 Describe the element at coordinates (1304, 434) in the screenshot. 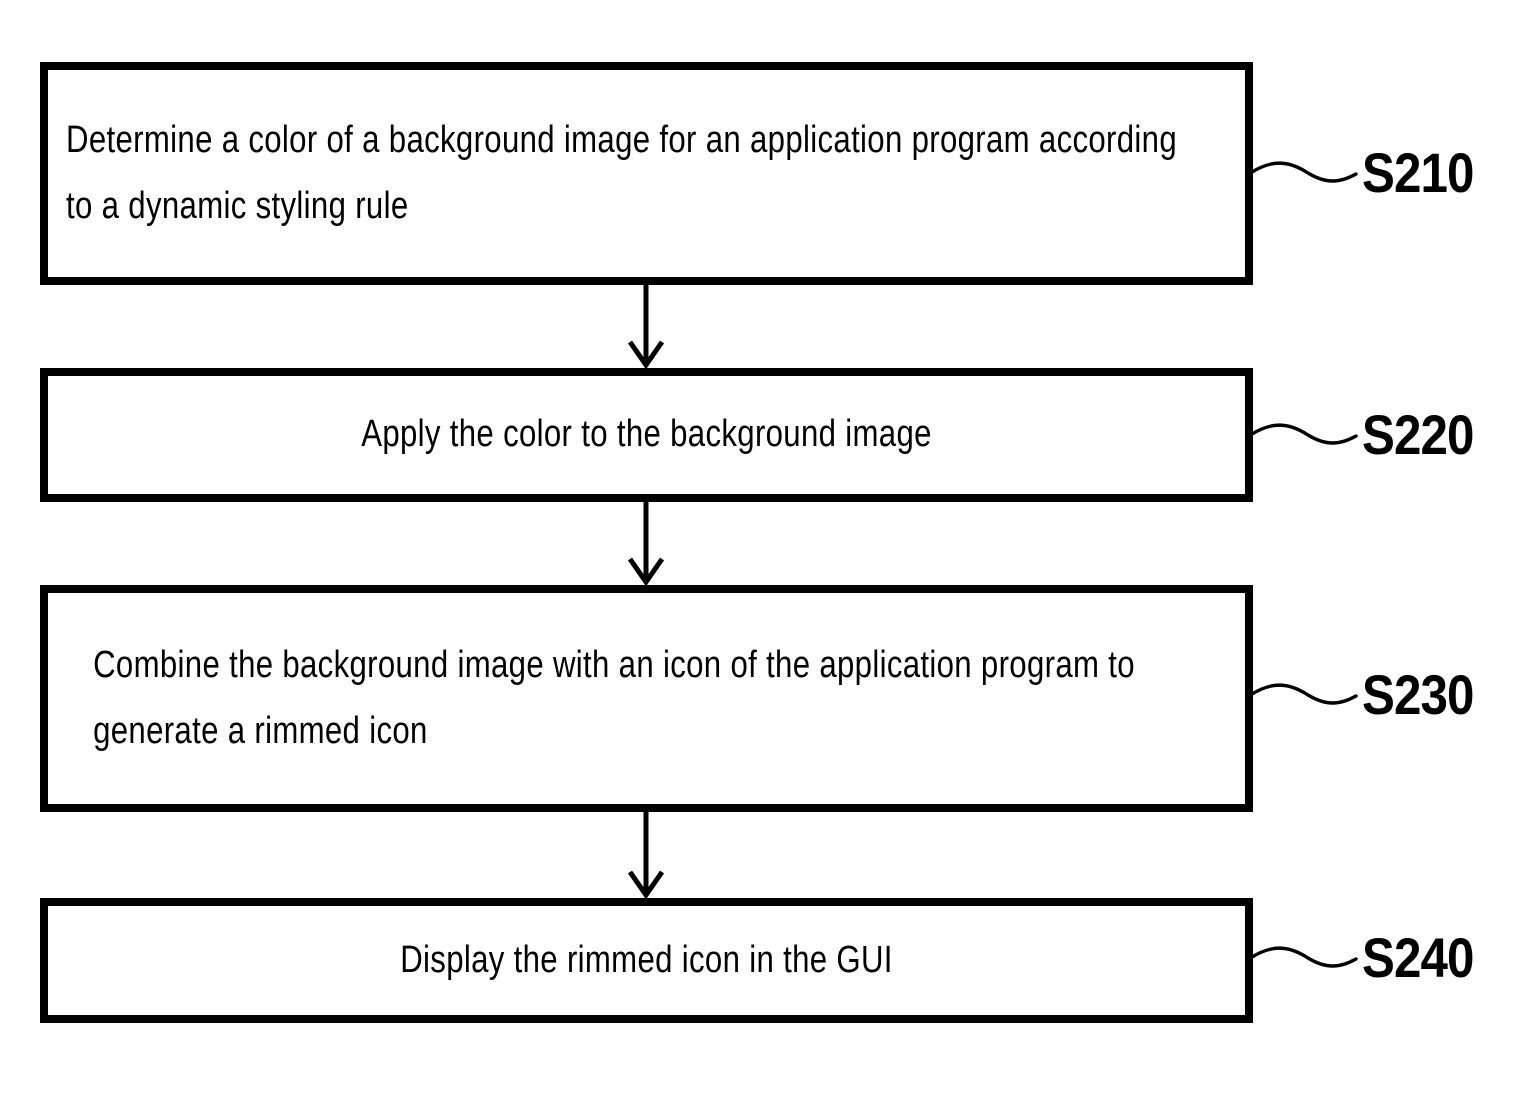

I see `leader-line-s220` at that location.